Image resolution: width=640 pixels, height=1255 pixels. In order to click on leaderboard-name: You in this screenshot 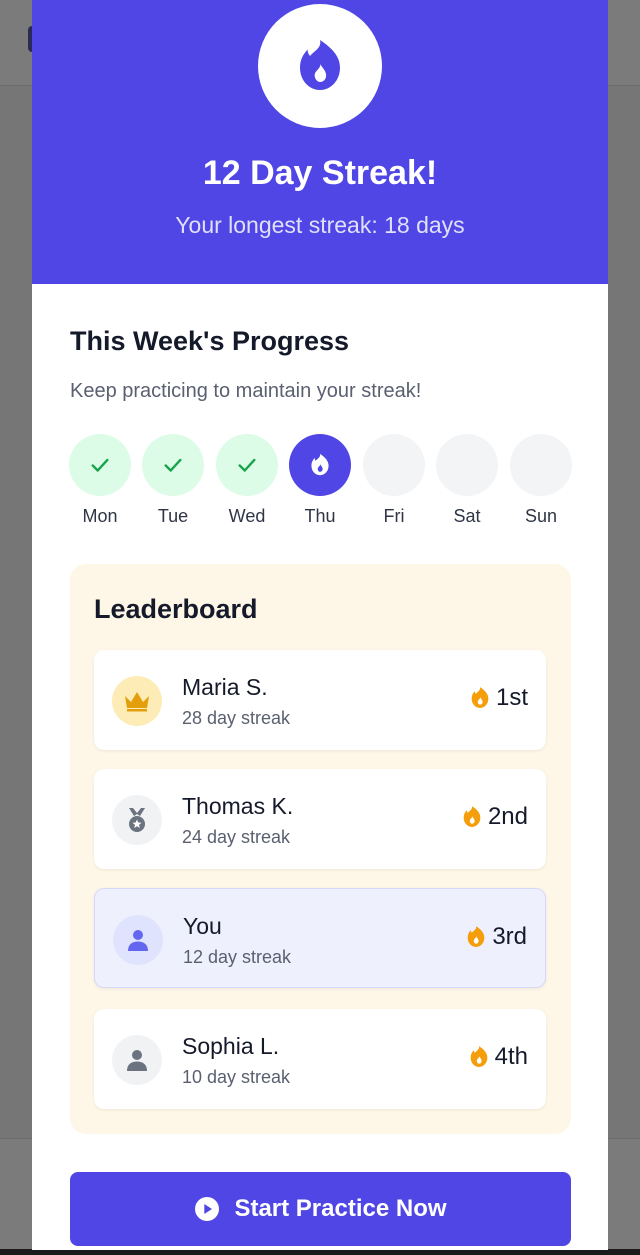, I will do `click(202, 926)`.